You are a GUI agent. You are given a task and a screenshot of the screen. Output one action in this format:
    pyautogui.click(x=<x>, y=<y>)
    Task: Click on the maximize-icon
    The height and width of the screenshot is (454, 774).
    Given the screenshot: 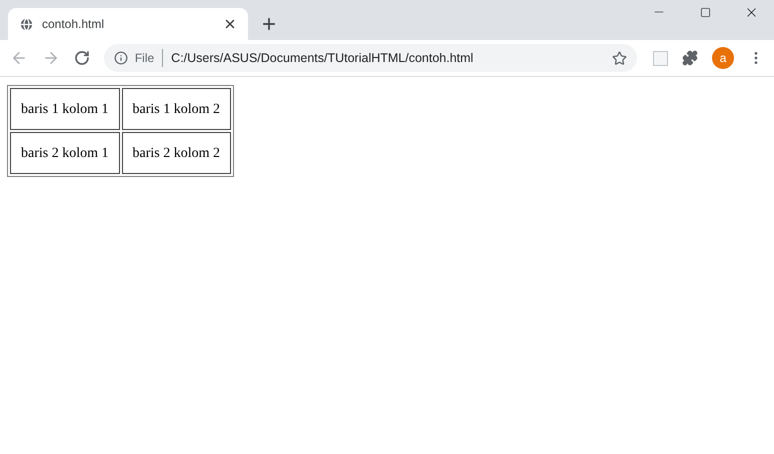 What is the action you would take?
    pyautogui.click(x=705, y=12)
    